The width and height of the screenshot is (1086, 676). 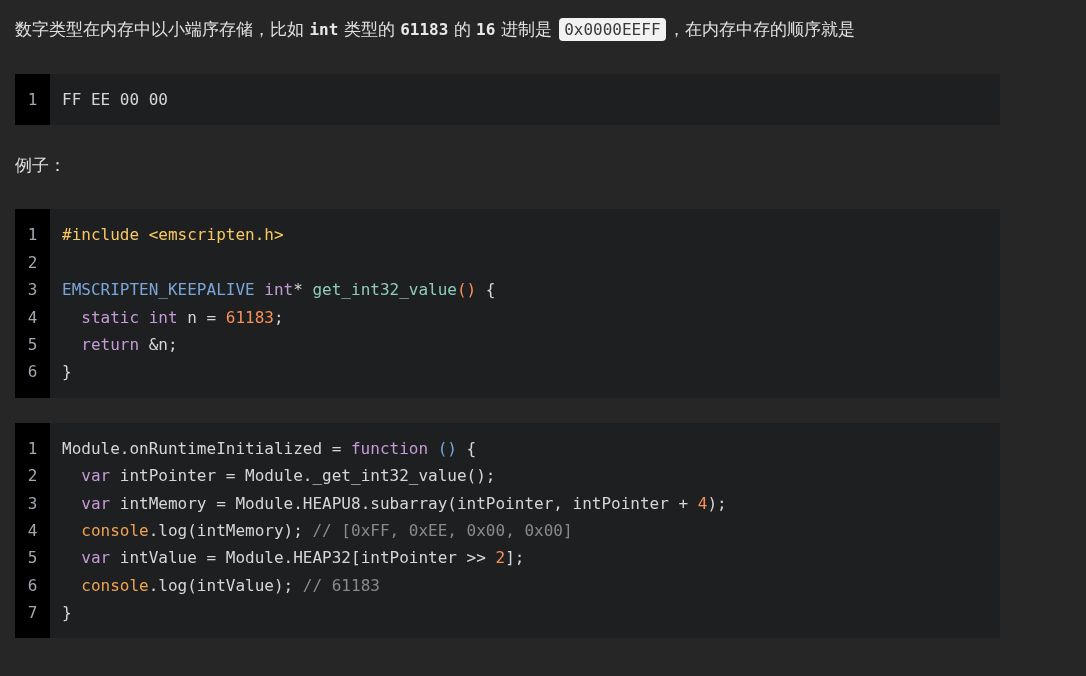 I want to click on code-line: var intValue = Module.HEAP32[intPointer >> 2];, so click(x=302, y=558).